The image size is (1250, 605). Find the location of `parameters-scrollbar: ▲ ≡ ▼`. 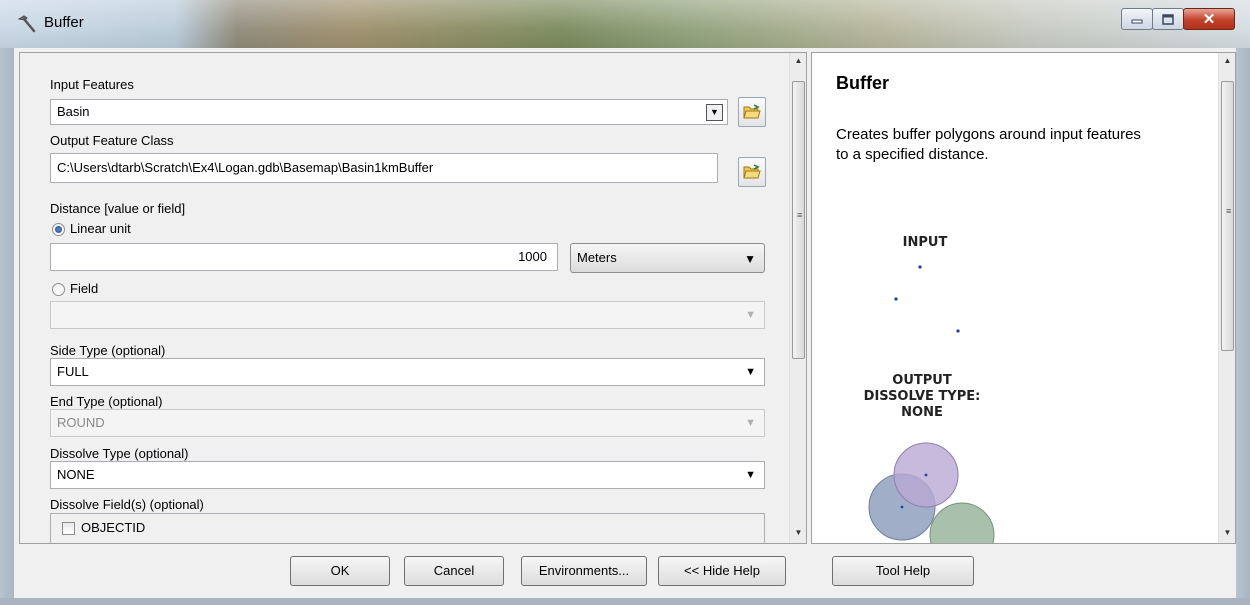

parameters-scrollbar: ▲ ≡ ▼ is located at coordinates (797, 298).